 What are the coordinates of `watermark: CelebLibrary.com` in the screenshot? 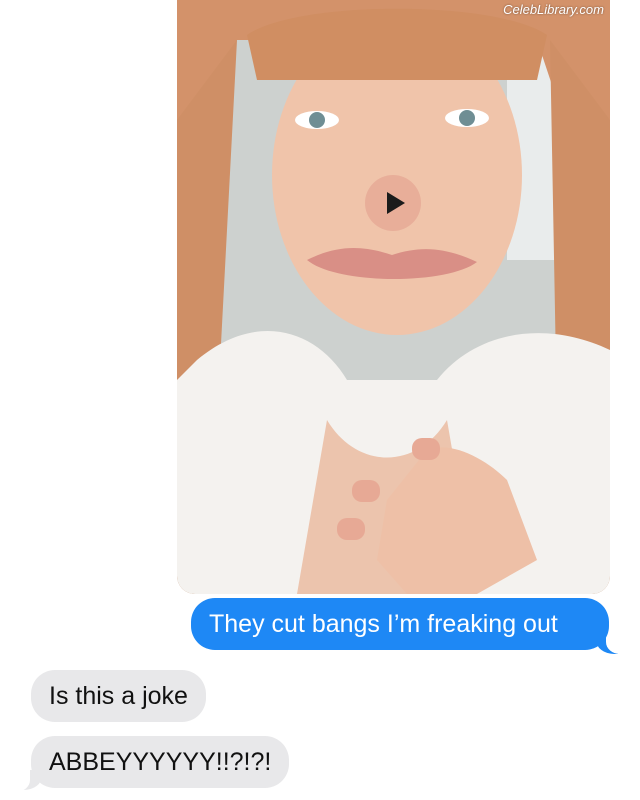 It's located at (553, 9).